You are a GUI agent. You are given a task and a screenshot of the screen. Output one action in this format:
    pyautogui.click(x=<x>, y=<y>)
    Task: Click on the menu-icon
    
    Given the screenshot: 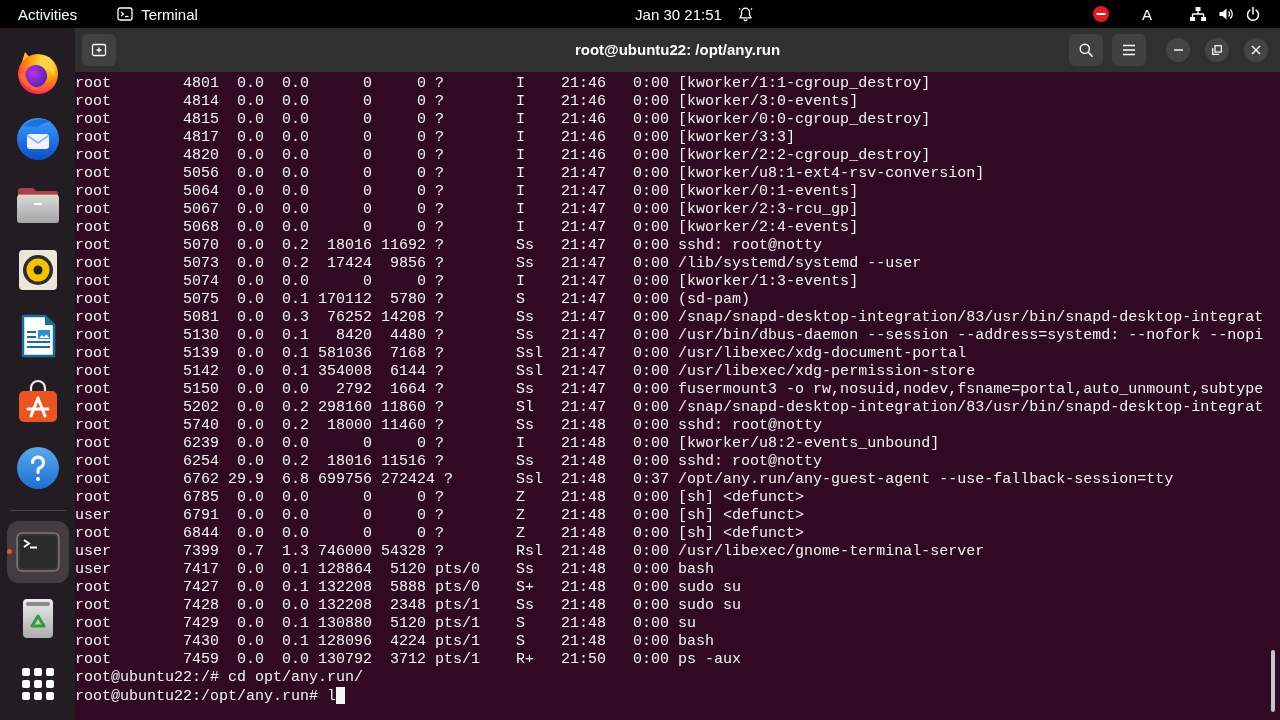 What is the action you would take?
    pyautogui.click(x=1129, y=50)
    